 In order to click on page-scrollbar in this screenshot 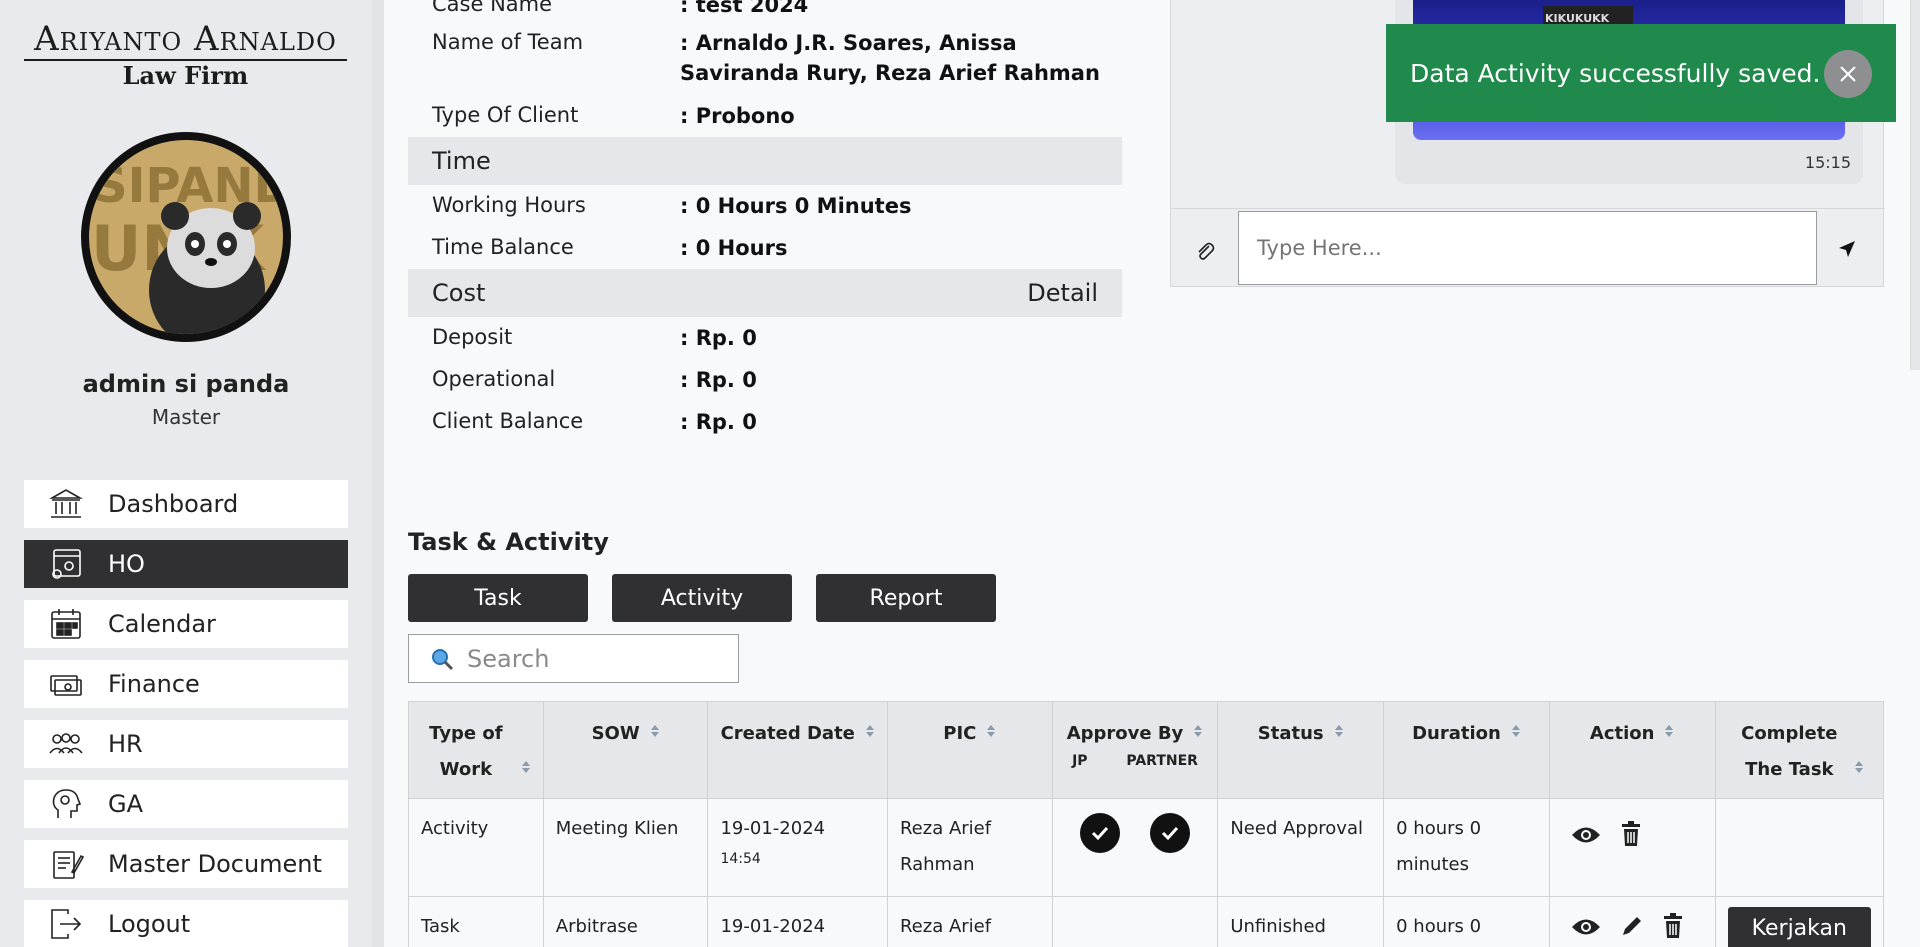, I will do `click(1915, 185)`.